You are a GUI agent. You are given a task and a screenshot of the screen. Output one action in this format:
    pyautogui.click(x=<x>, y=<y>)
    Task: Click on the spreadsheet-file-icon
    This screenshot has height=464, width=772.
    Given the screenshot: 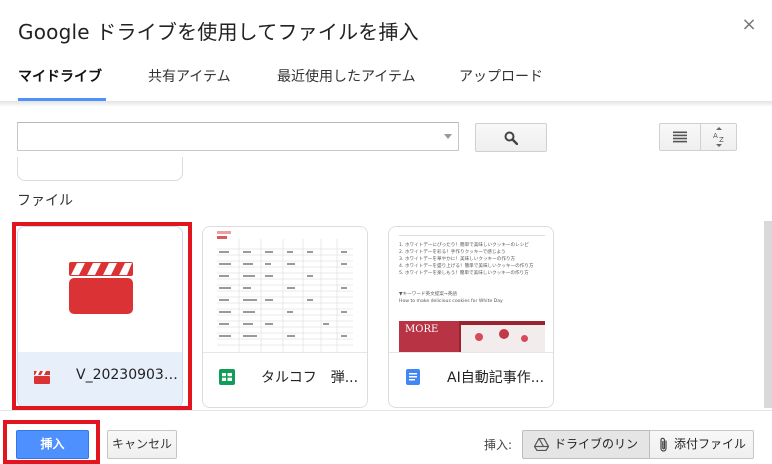 What is the action you would take?
    pyautogui.click(x=227, y=377)
    